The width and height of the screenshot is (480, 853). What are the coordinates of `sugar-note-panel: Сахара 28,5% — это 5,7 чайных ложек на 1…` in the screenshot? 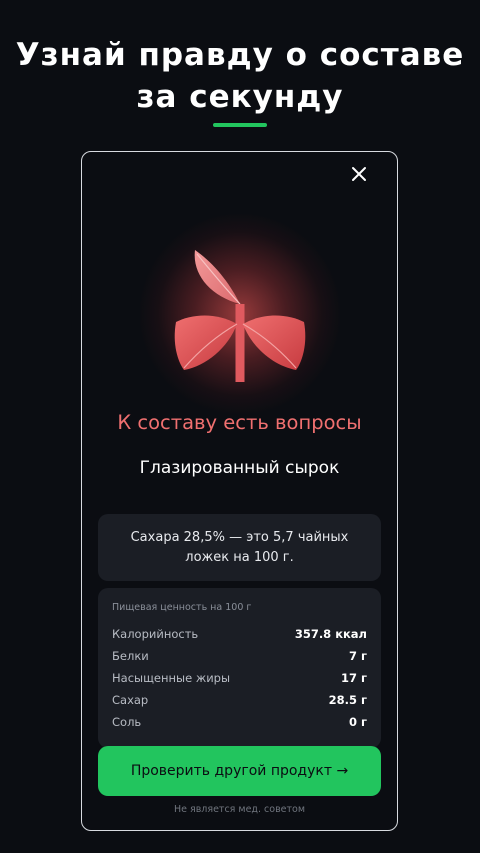 It's located at (239, 547).